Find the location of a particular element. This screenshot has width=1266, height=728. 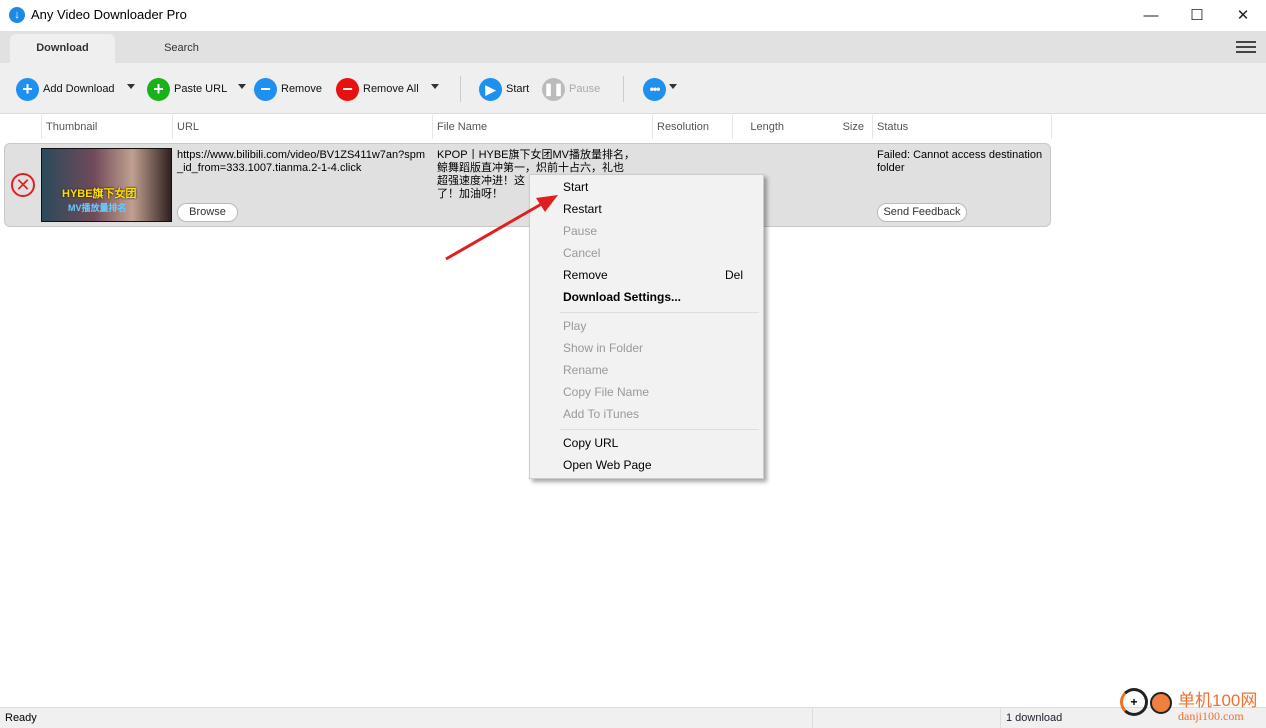

file-name-text: KPOP丨HYBE旗下女团MV播放量排名， is located at coordinates (536, 155).